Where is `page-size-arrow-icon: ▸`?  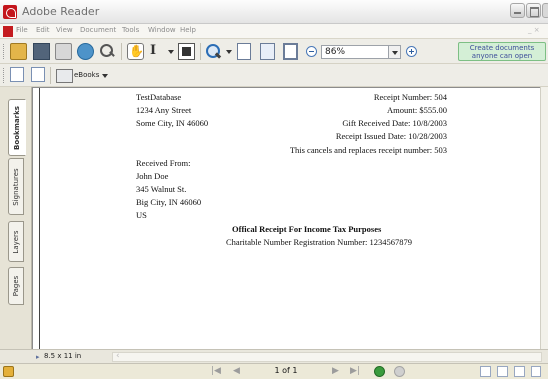
page-size-arrow-icon: ▸ is located at coordinates (38, 357).